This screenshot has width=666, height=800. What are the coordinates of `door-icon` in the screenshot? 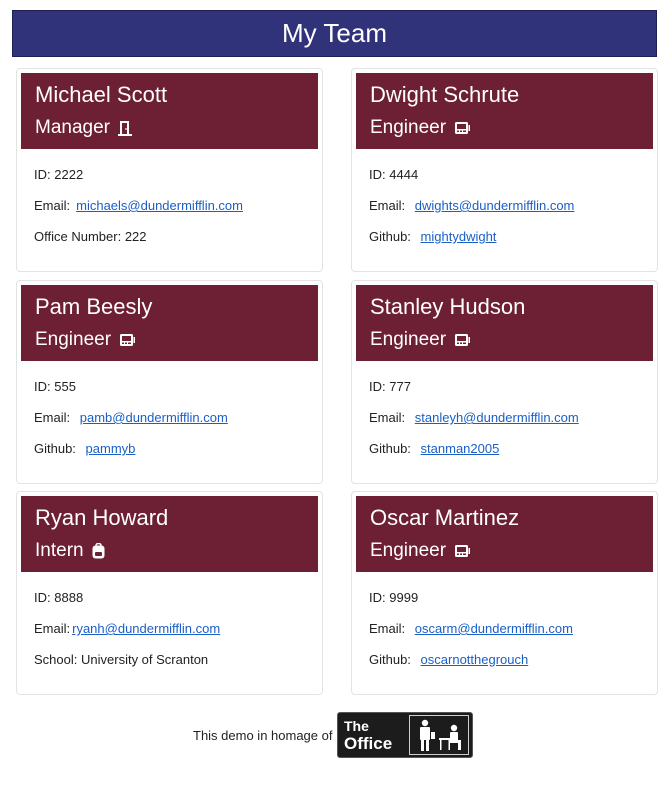 It's located at (125, 128).